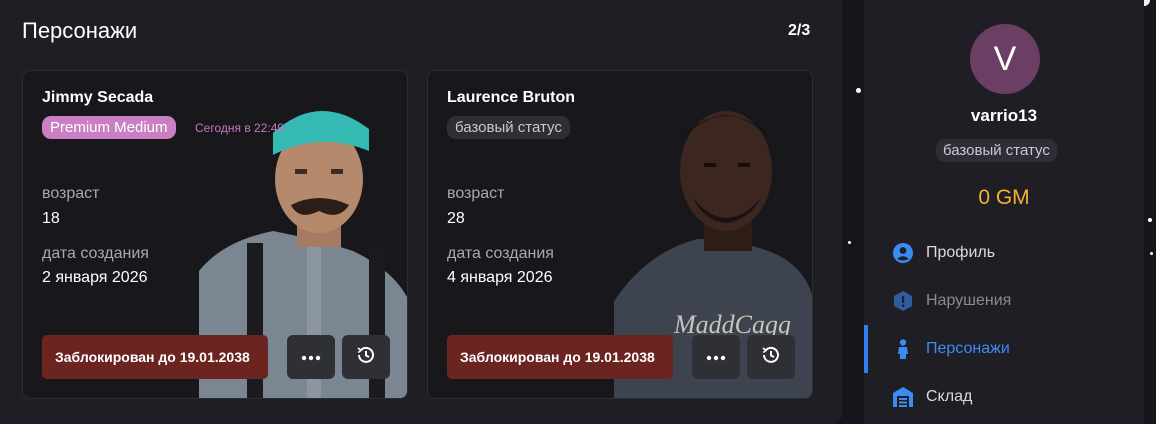 This screenshot has height=424, width=1156. I want to click on user-circle-icon, so click(903, 253).